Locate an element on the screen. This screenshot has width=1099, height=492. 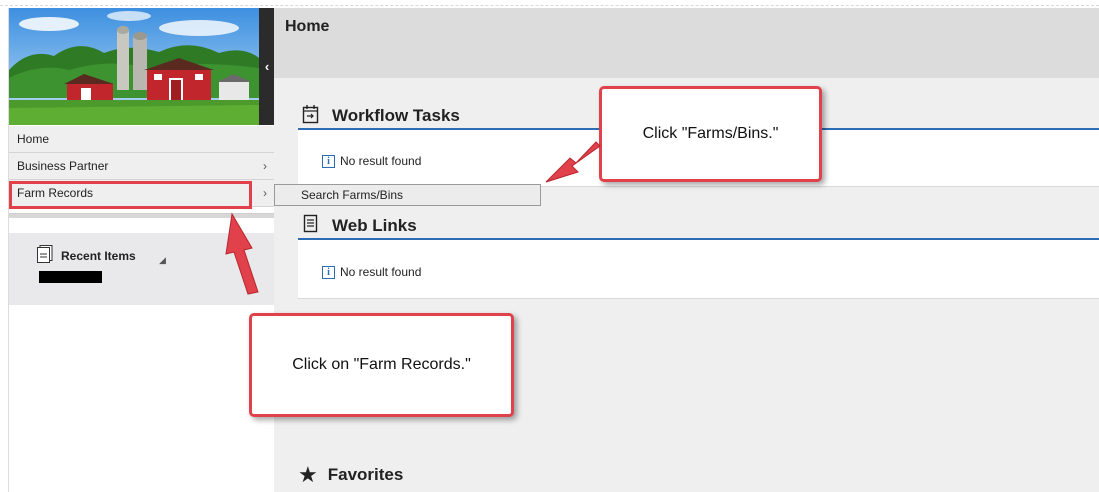
callout-farms-bins: Click "Farms/Bins." is located at coordinates (710, 134).